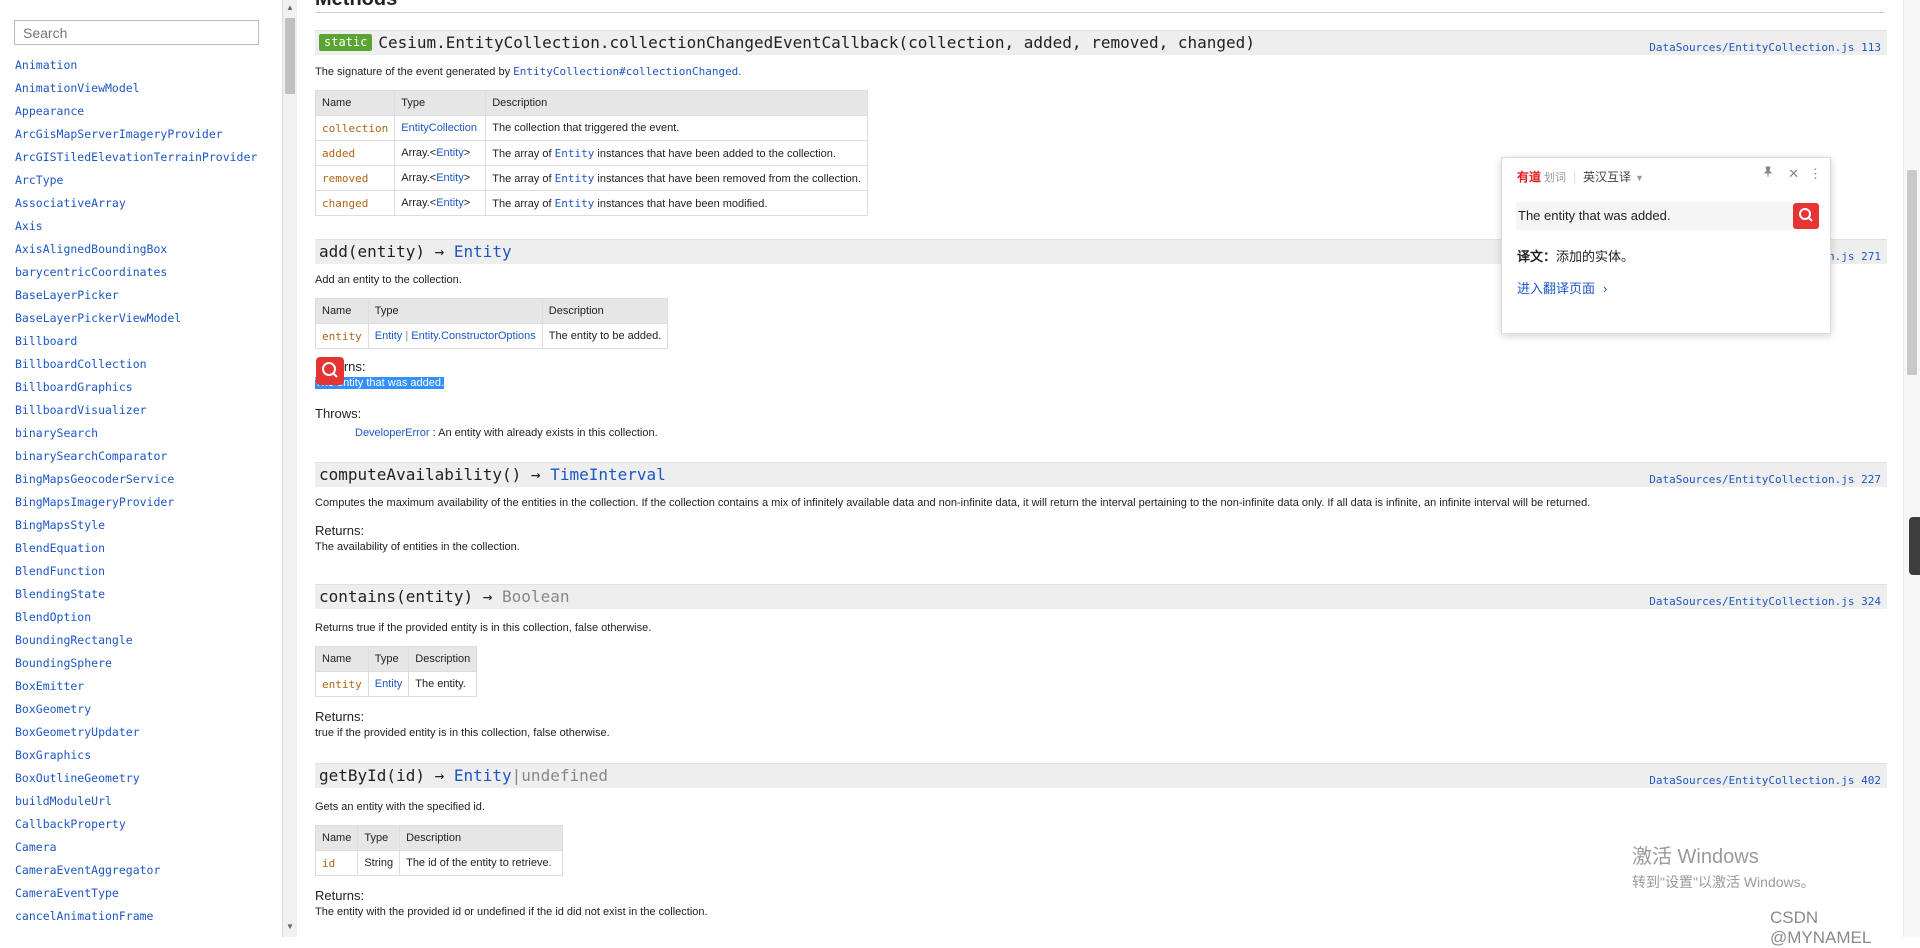  What do you see at coordinates (136, 297) in the screenshot?
I see `sidebar-item: BaseLayerPicker` at bounding box center [136, 297].